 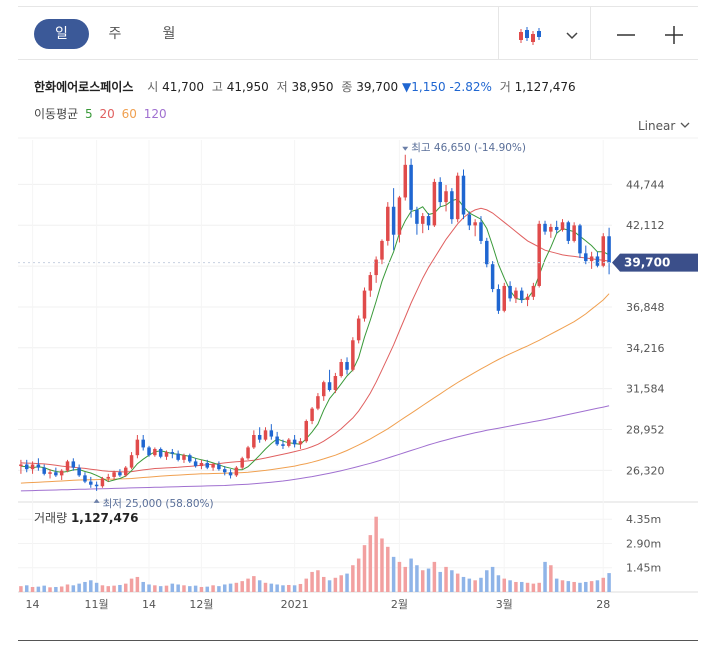 I want to click on time-tick-label: 28, so click(x=603, y=604).